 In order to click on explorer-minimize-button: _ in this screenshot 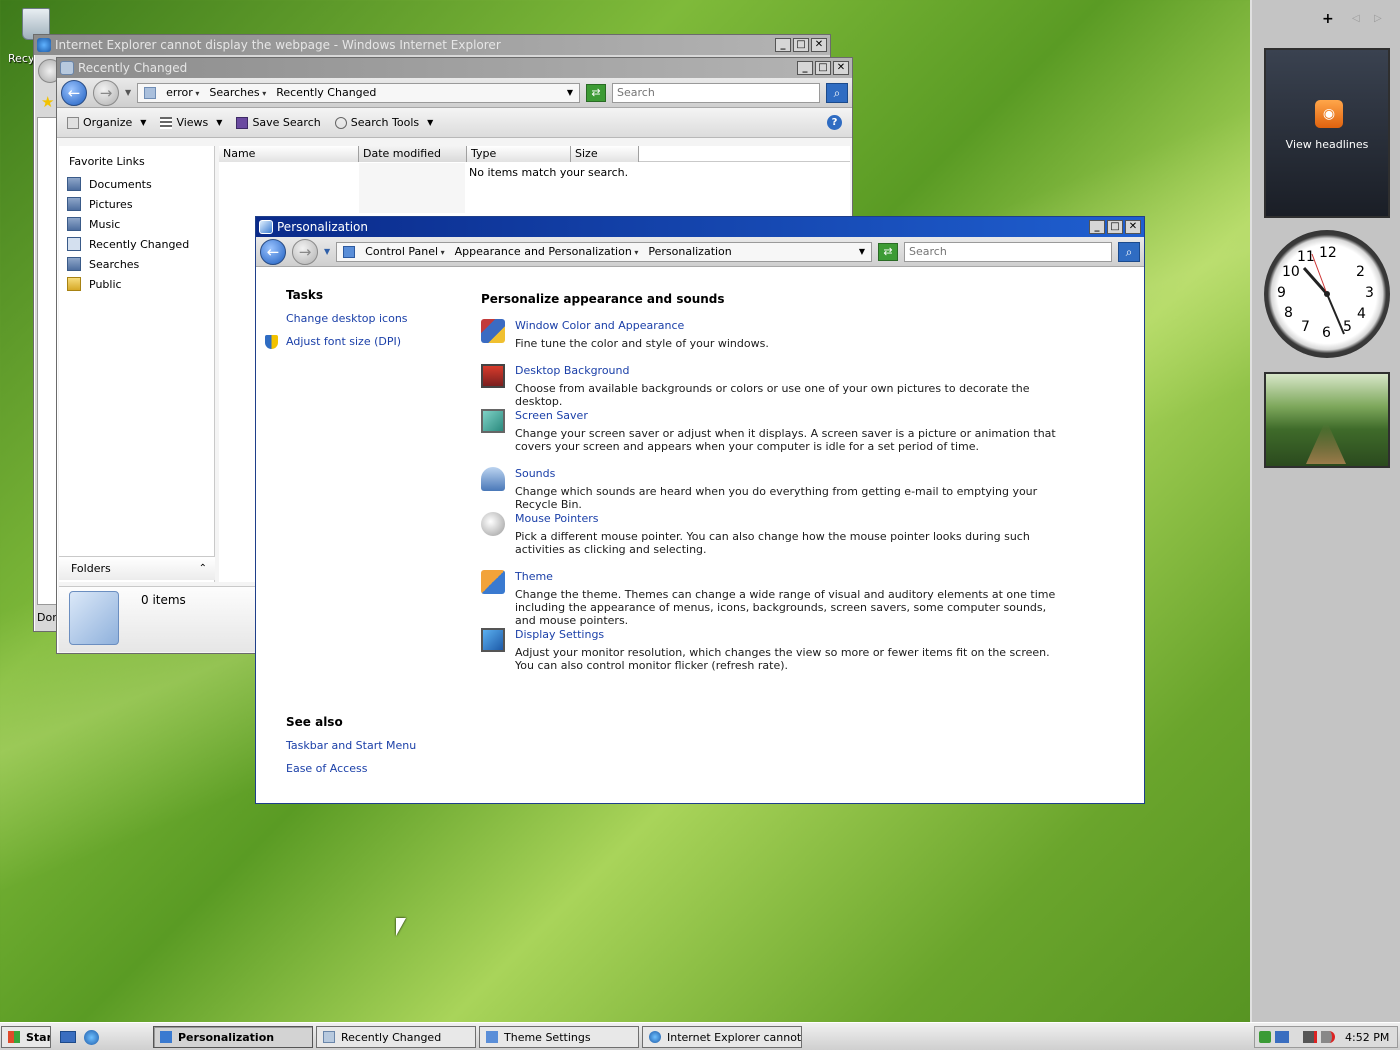, I will do `click(805, 68)`.